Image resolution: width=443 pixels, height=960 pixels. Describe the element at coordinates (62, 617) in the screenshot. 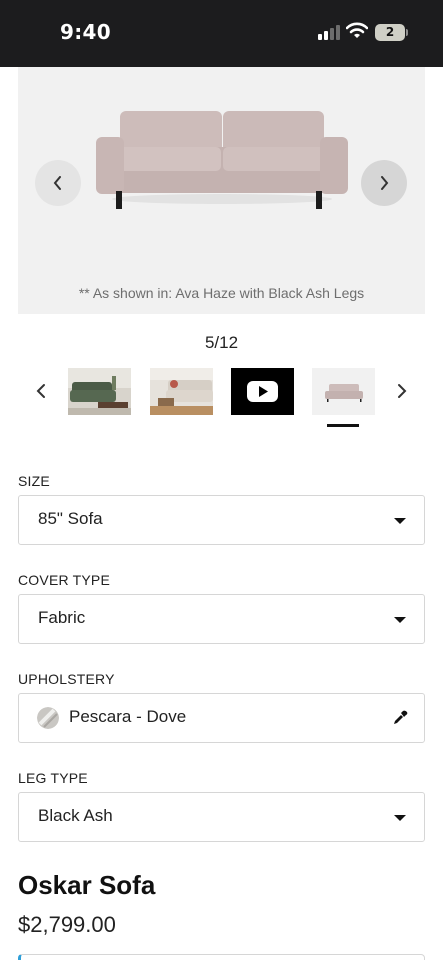

I see `cover-type-value: Fabric` at that location.